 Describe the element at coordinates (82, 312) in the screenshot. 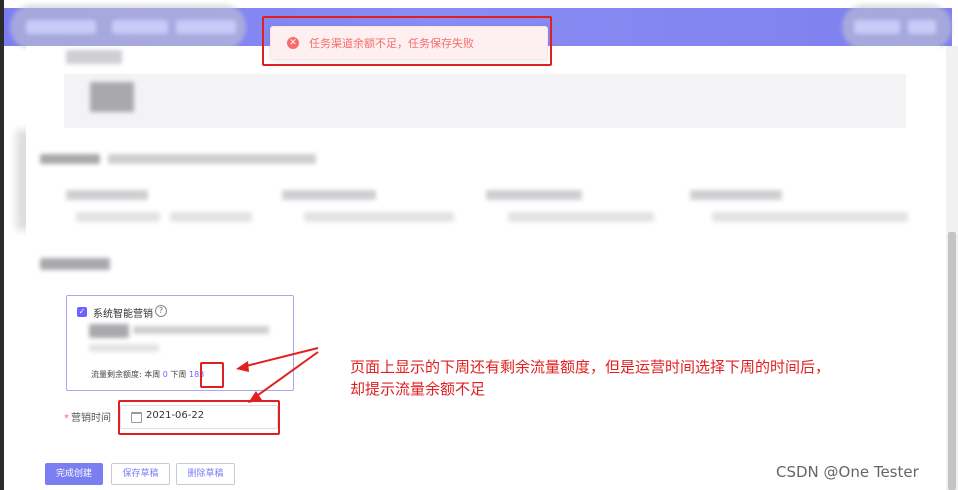

I see `smart-marketing-checkbox: ✓` at that location.